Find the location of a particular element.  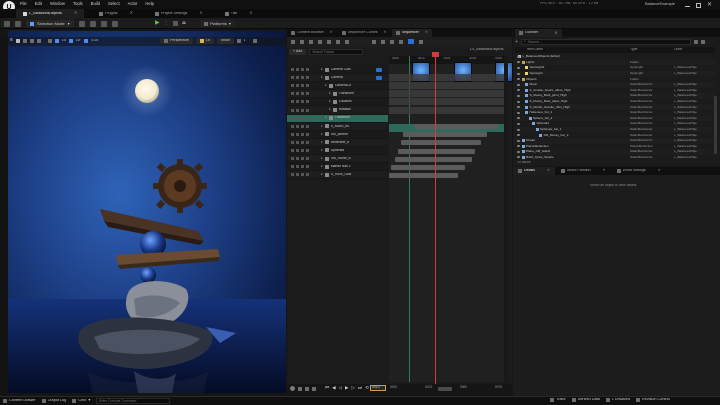

step-forward-icon: ▷ is located at coordinates (352, 388).